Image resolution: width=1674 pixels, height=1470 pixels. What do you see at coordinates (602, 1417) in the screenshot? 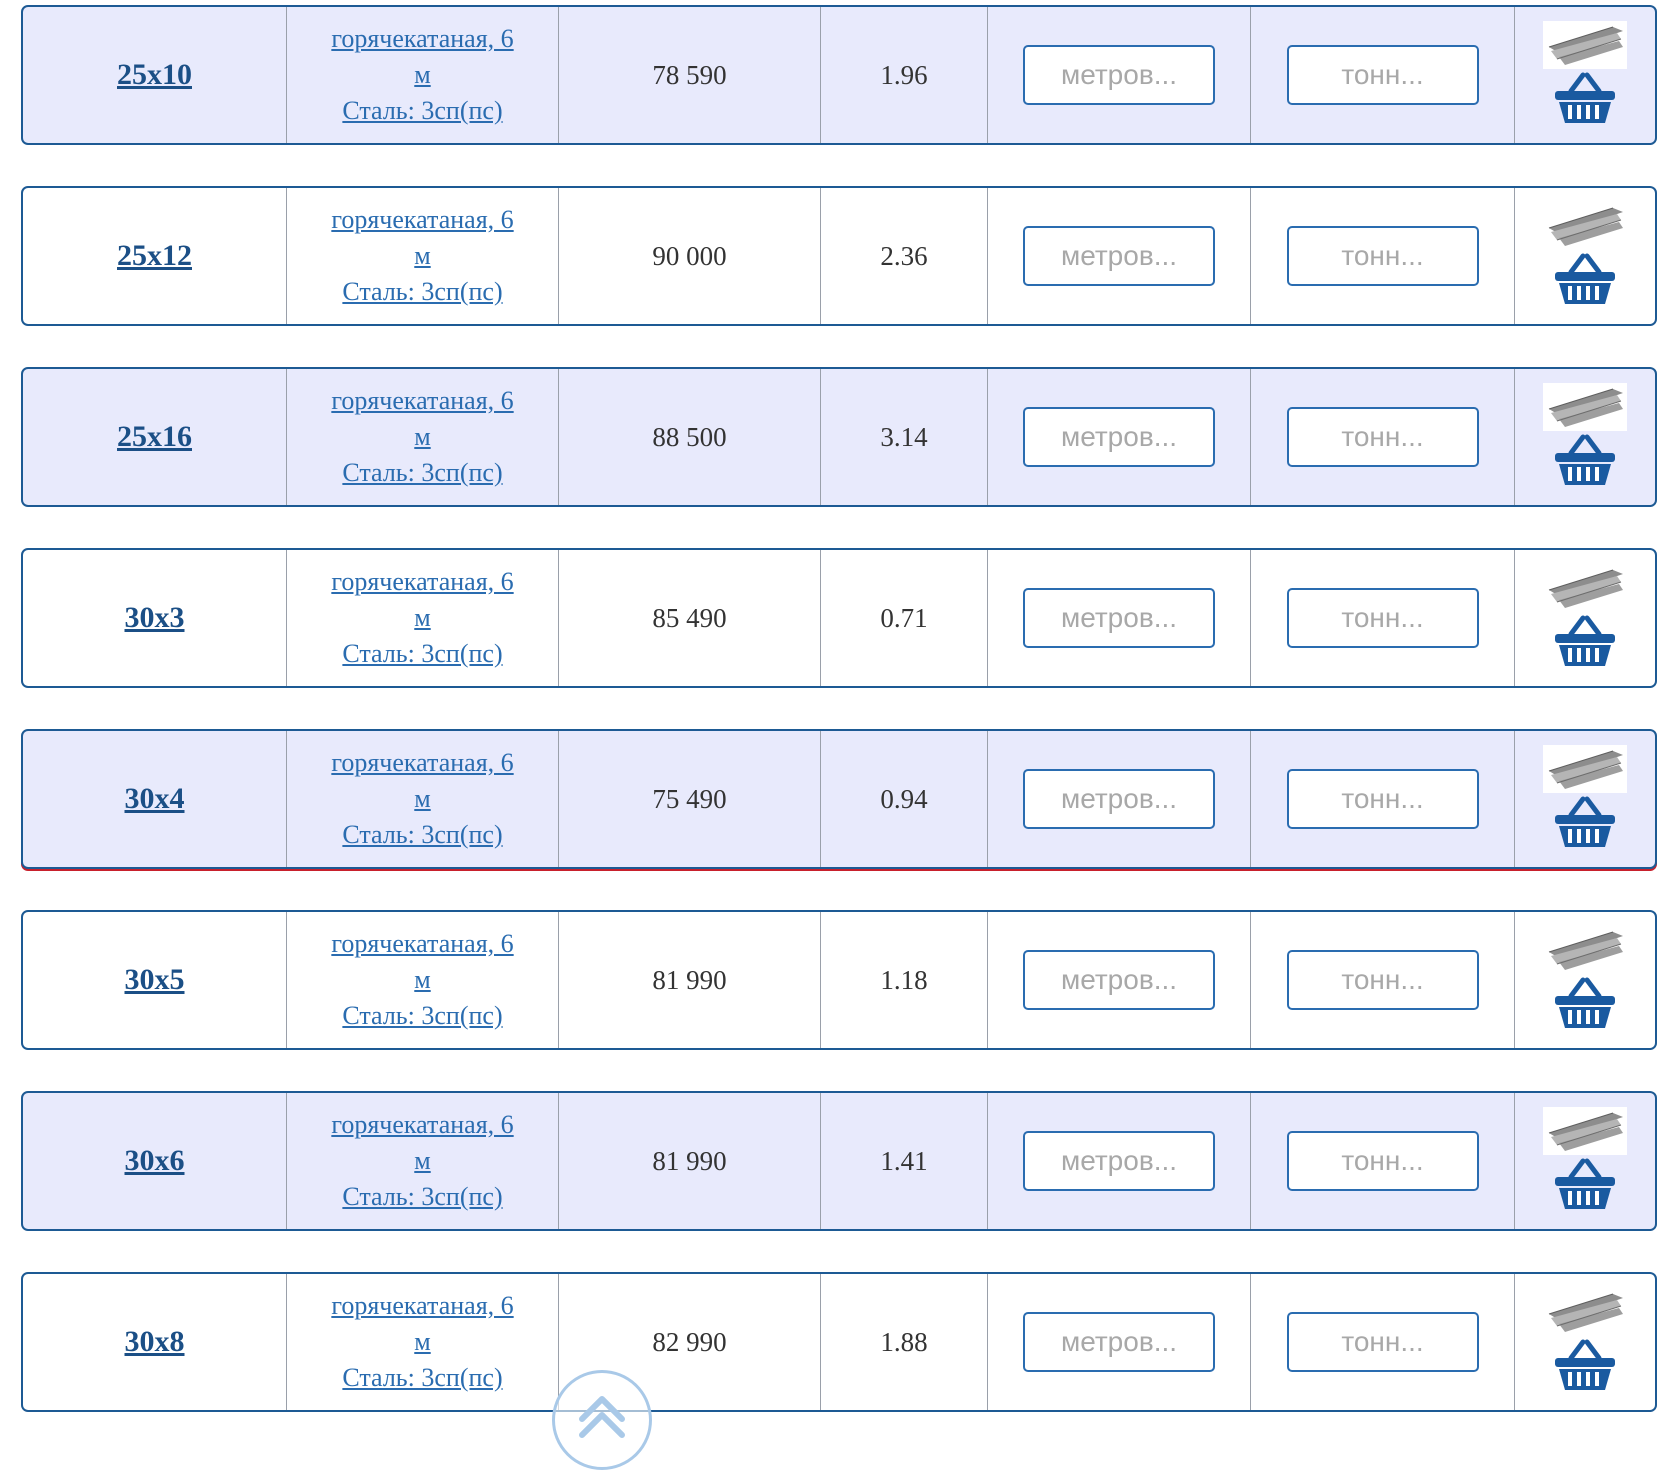
I see `chevron-up-icon` at bounding box center [602, 1417].